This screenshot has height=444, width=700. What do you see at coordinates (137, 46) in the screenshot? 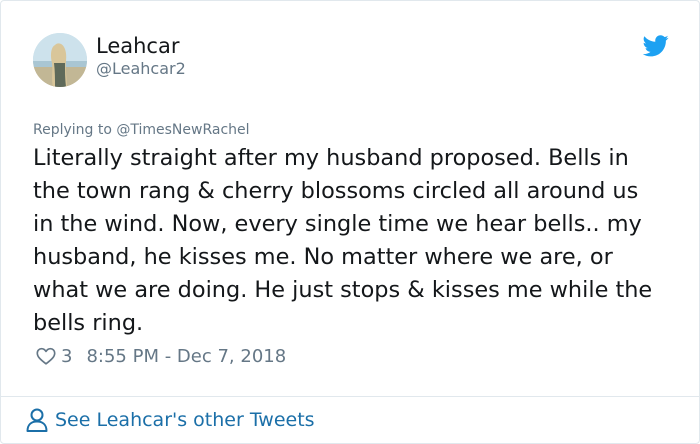
I see `display-name: Leahcar` at bounding box center [137, 46].